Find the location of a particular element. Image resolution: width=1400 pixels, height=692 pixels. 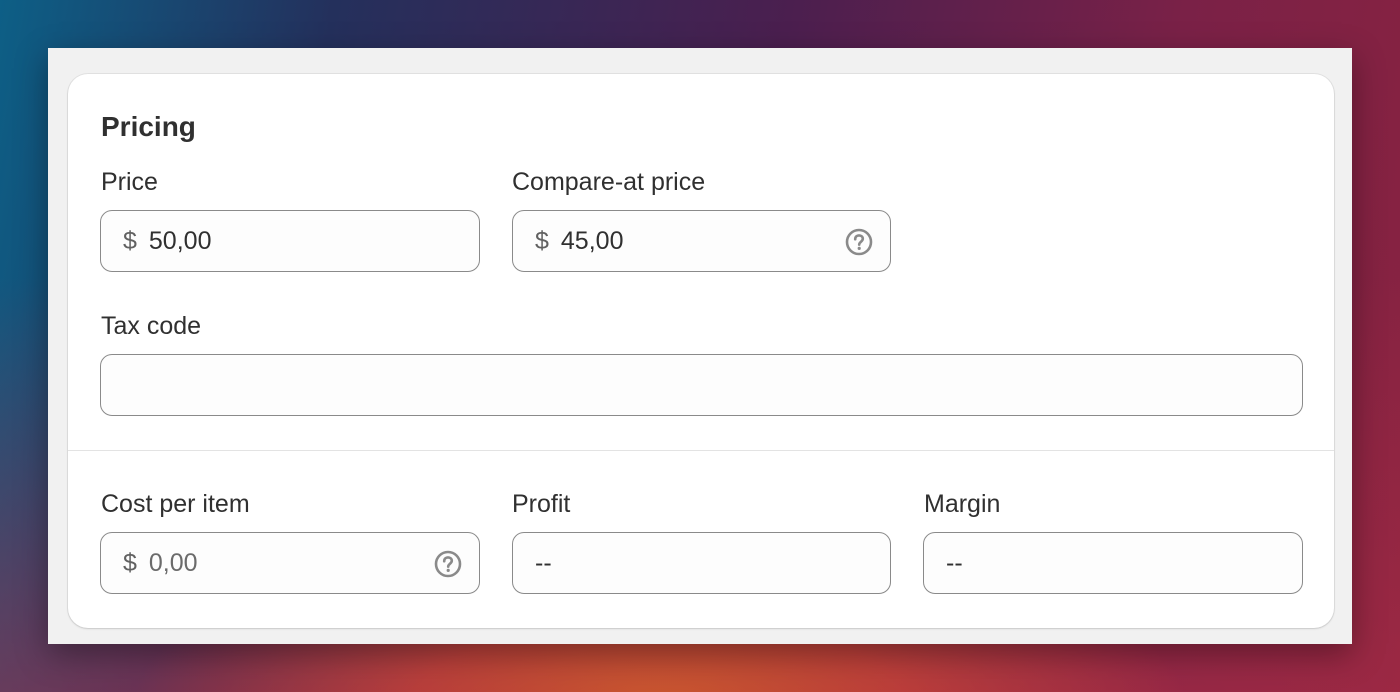

margin-label: Margin is located at coordinates (962, 504).